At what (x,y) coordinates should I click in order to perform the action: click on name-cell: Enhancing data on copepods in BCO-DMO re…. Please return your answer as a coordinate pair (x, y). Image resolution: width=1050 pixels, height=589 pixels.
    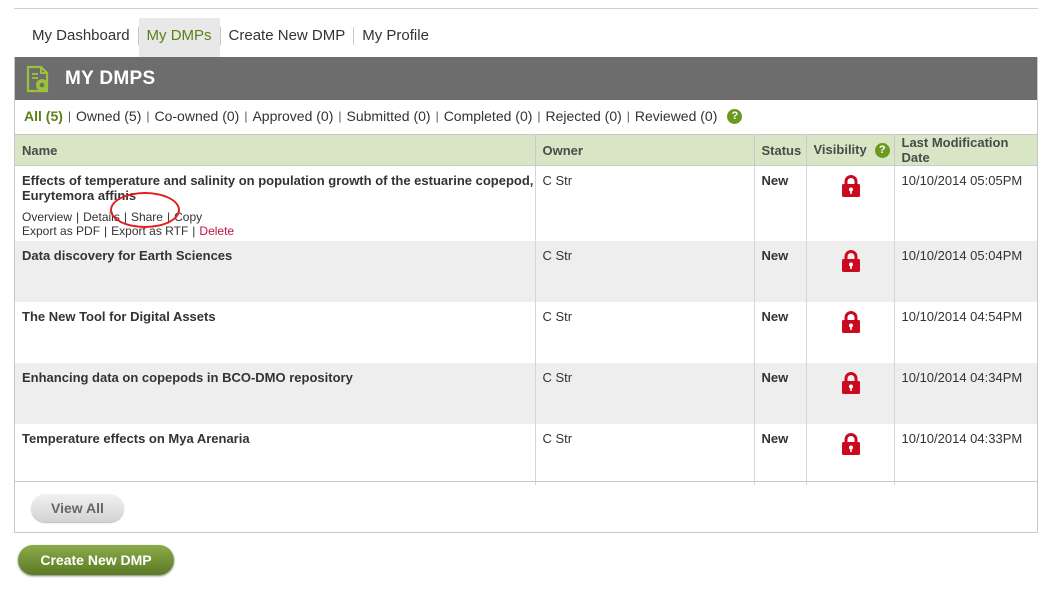
    Looking at the image, I should click on (275, 393).